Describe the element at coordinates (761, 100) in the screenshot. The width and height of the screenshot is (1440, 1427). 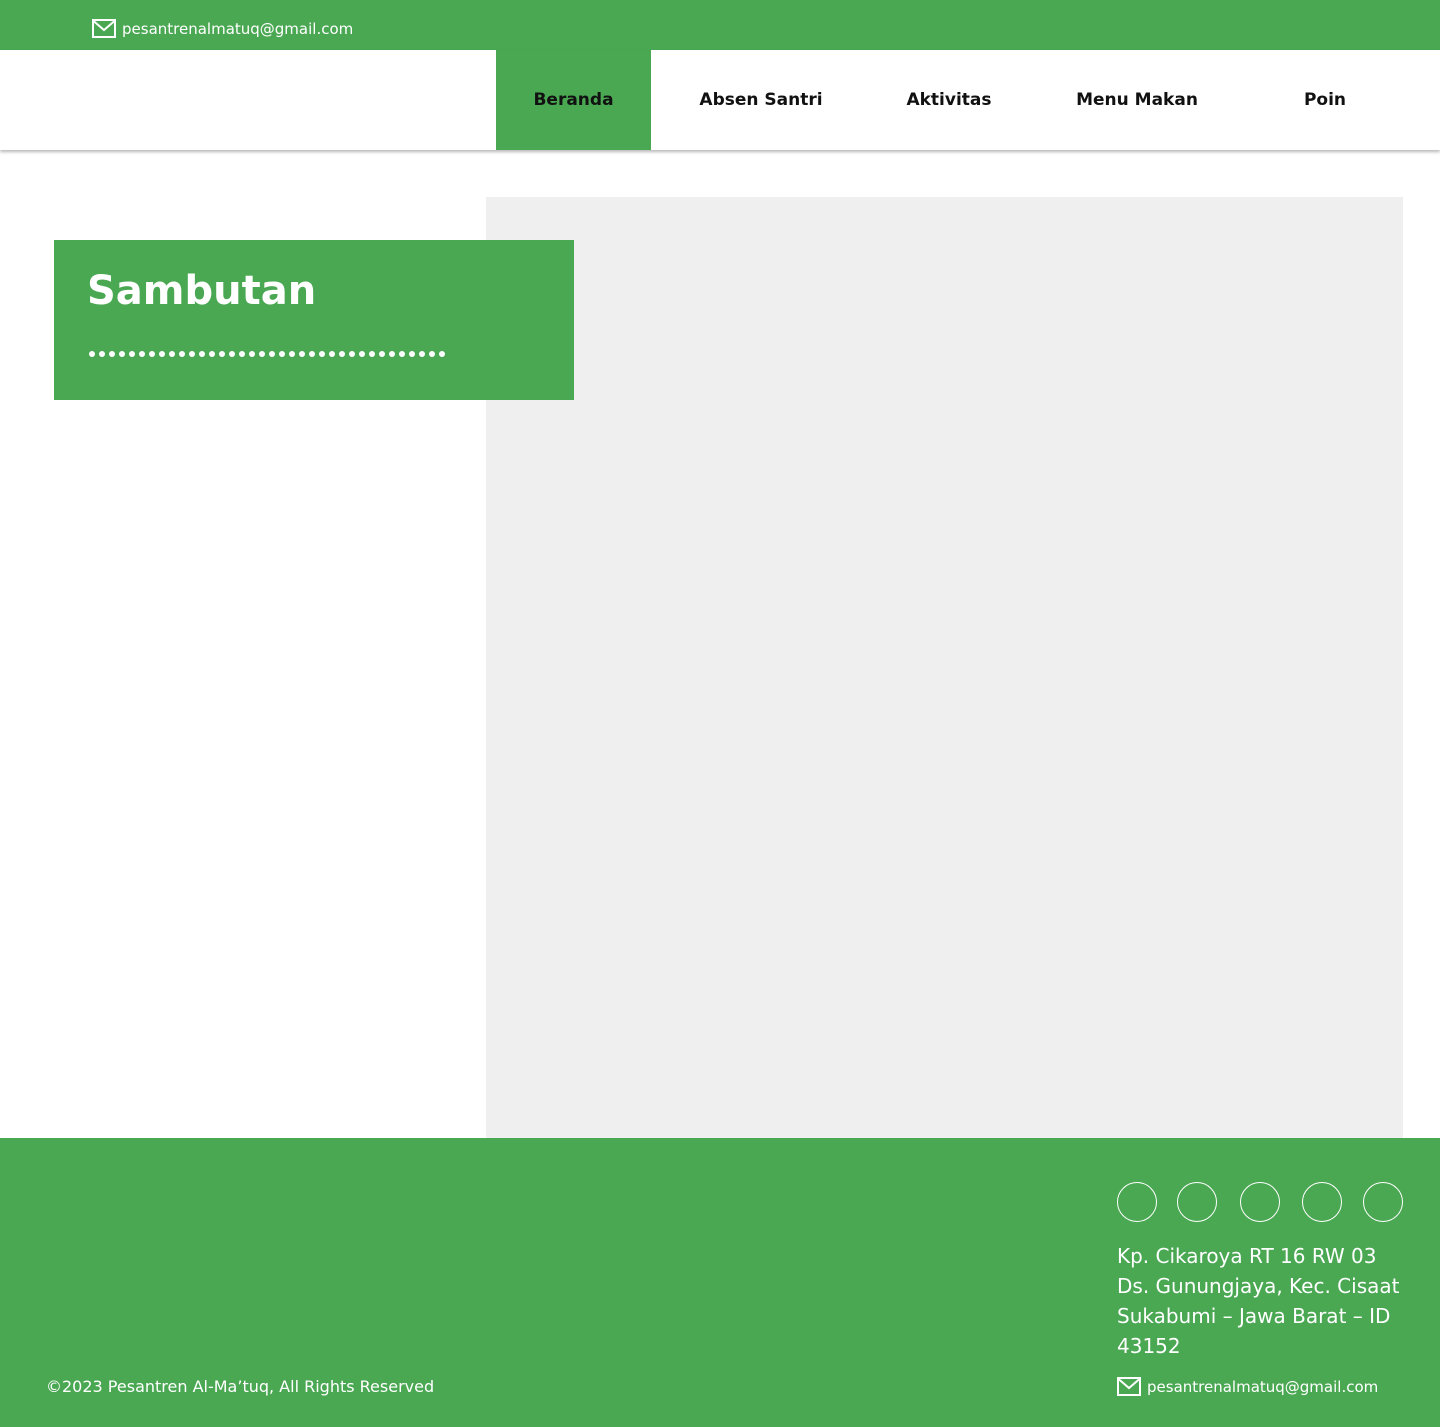
I see `nav-item-absen-santri: Absen Santri` at that location.